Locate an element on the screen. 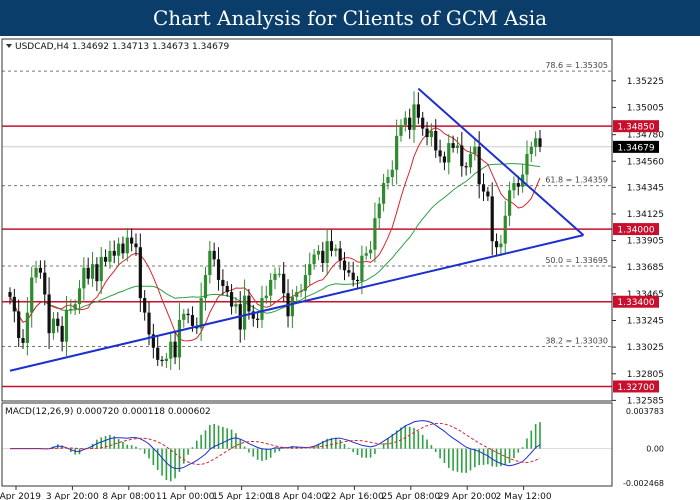  x-tick-label: 25 Apr 08:00 is located at coordinates (410, 496).